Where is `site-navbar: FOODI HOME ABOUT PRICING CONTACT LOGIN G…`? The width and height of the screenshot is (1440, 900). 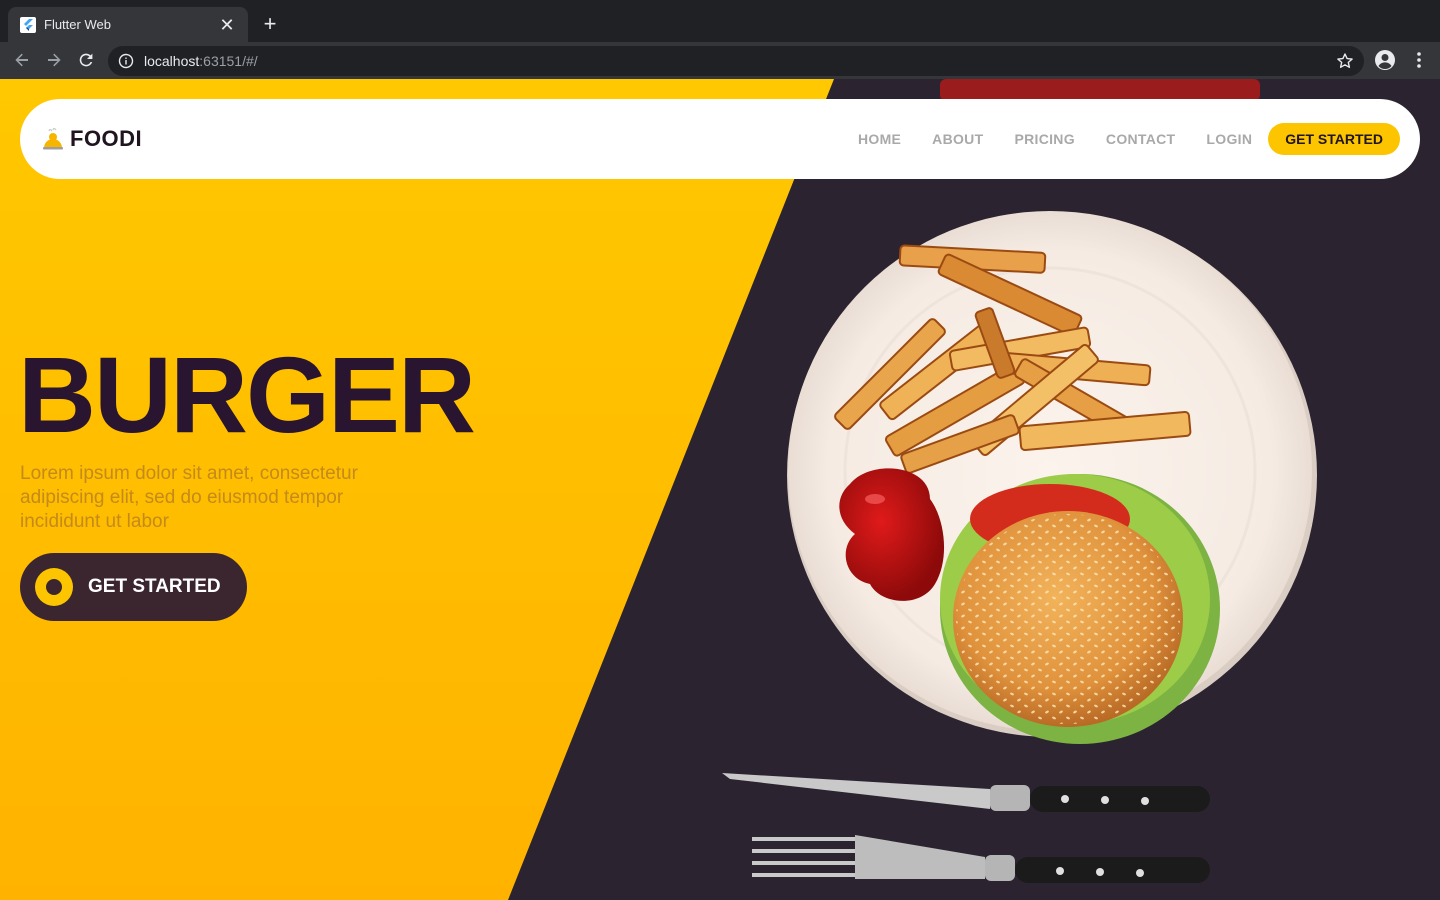
site-navbar: FOODI HOME ABOUT PRICING CONTACT LOGIN G… is located at coordinates (720, 139).